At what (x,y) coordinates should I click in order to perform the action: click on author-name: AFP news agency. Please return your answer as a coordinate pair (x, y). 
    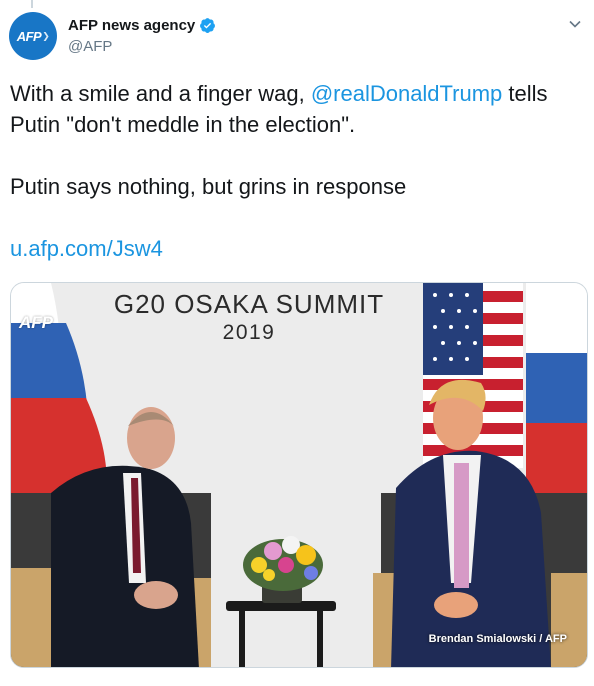
    Looking at the image, I should click on (142, 25).